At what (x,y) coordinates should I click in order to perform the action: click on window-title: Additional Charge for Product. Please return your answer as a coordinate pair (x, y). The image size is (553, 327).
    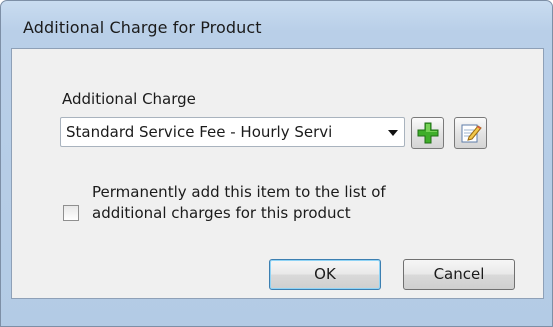
    Looking at the image, I should click on (142, 27).